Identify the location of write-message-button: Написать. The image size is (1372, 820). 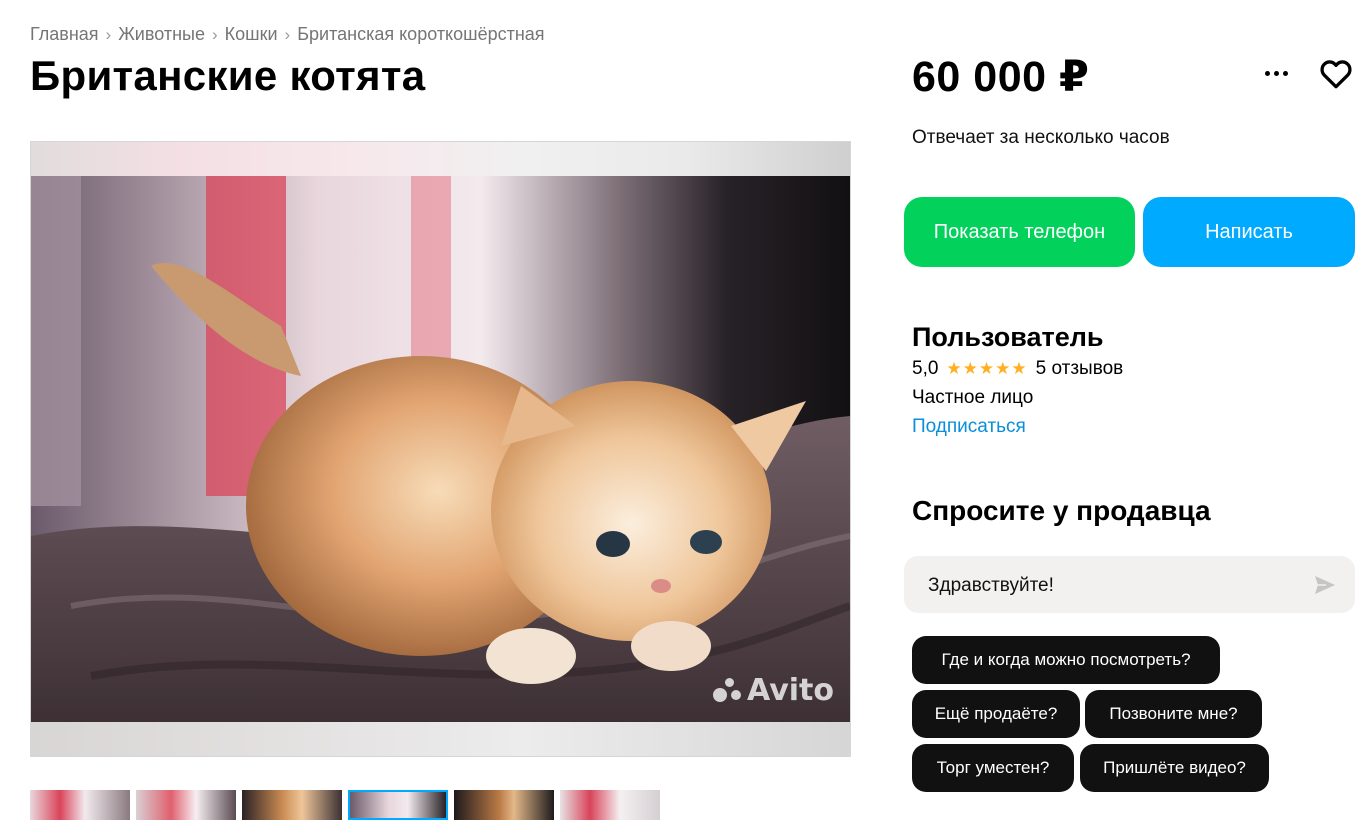
(1249, 232).